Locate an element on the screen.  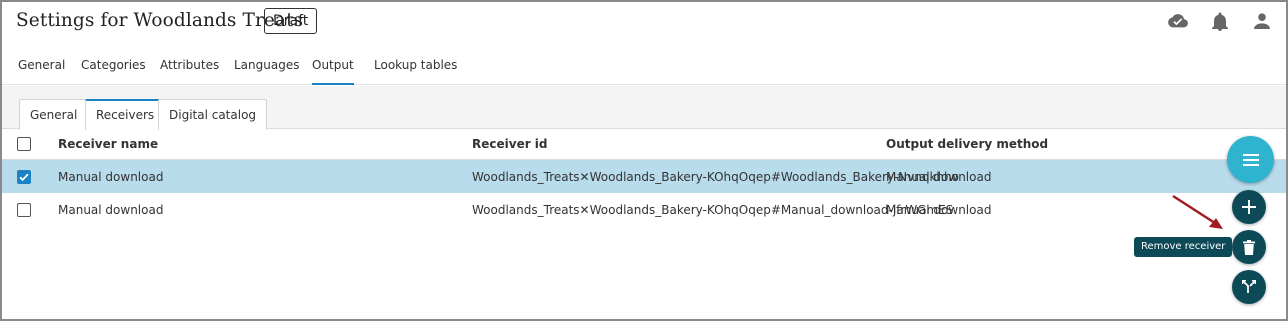
trash-icon is located at coordinates (1249, 247).